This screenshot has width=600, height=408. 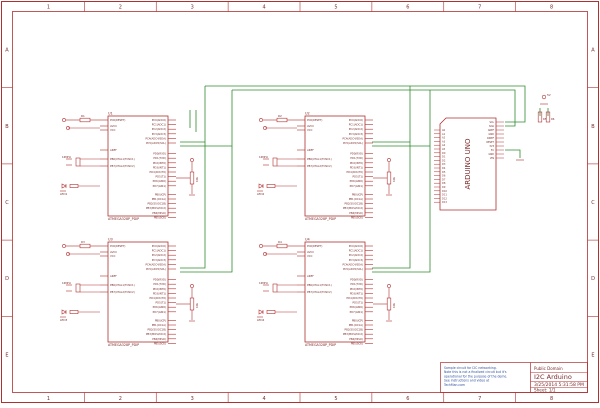 What do you see at coordinates (553, 377) in the screenshot?
I see `schematic-title: I2C Arduino` at bounding box center [553, 377].